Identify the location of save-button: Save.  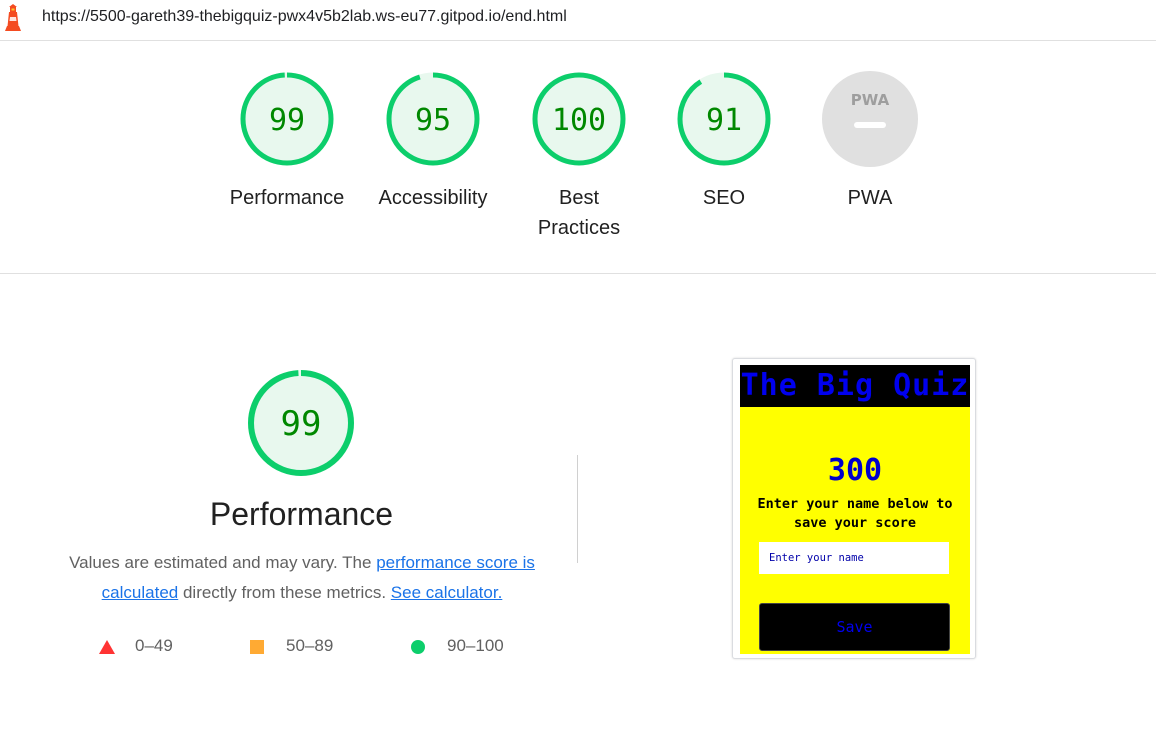
(854, 627).